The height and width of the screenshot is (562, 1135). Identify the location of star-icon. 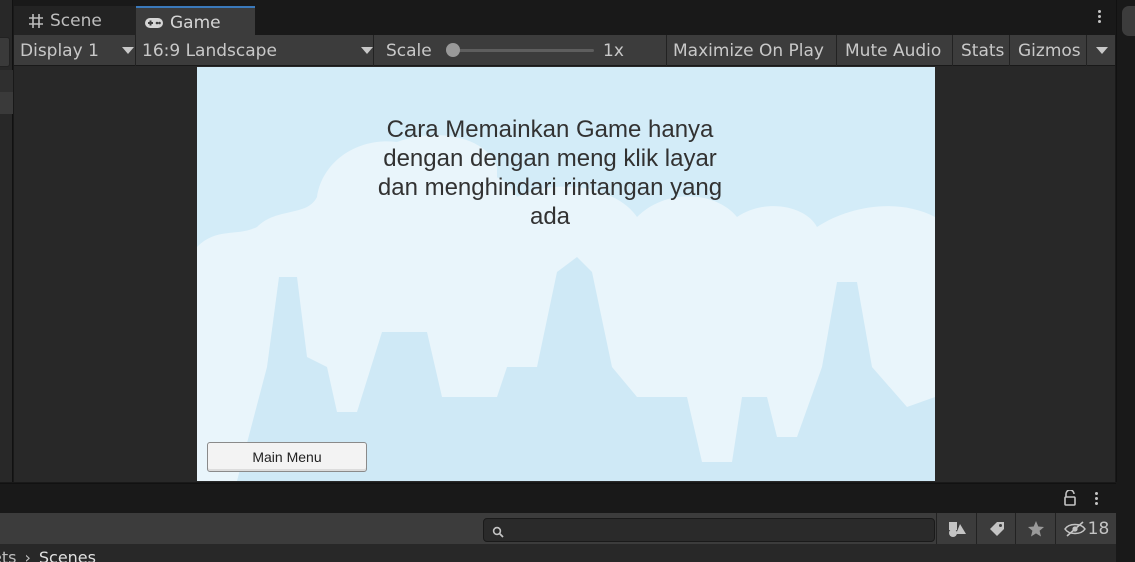
(1036, 528).